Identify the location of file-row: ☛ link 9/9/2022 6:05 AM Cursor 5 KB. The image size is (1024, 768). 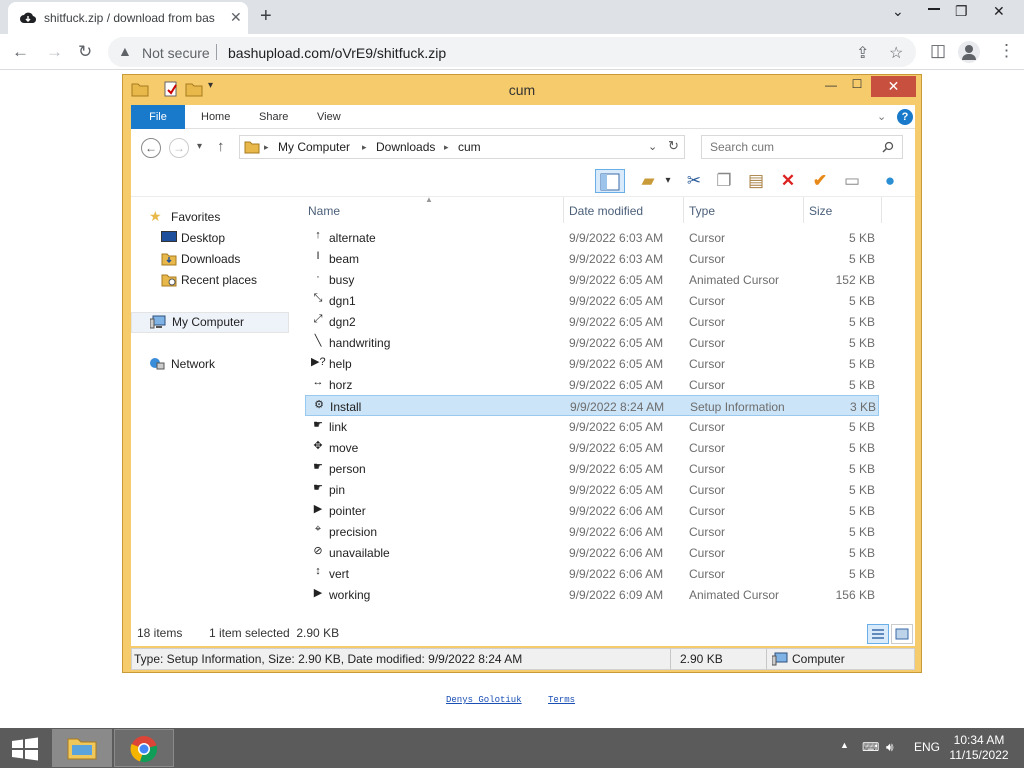
(592, 426).